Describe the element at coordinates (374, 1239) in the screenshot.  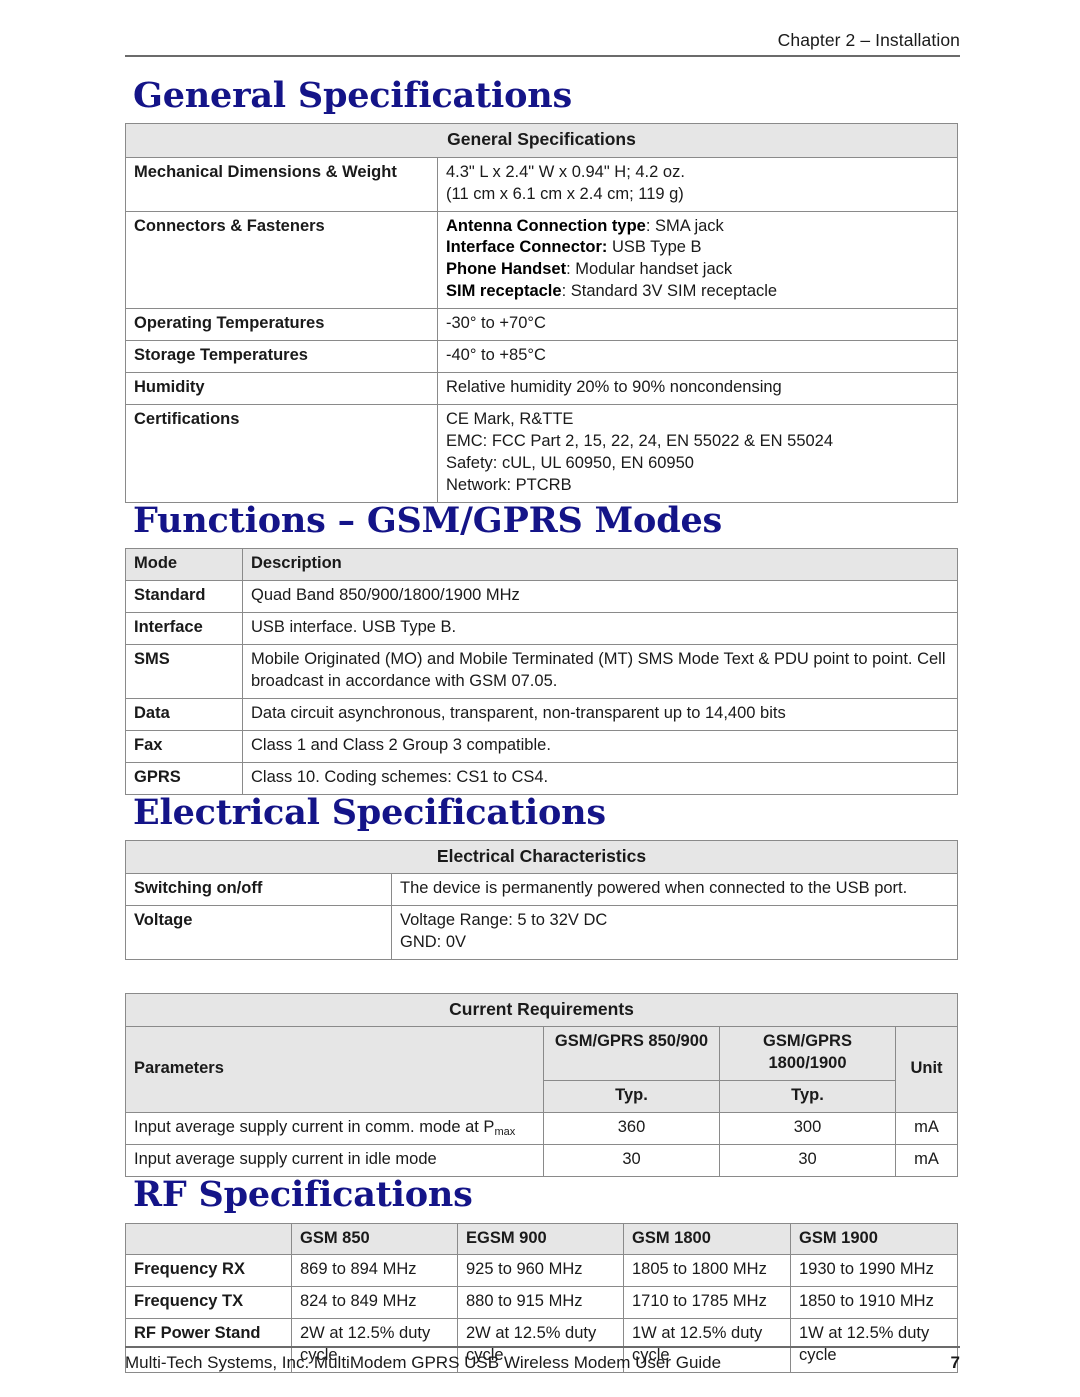
I see `column-header-gsm-850: GSM 850` at that location.